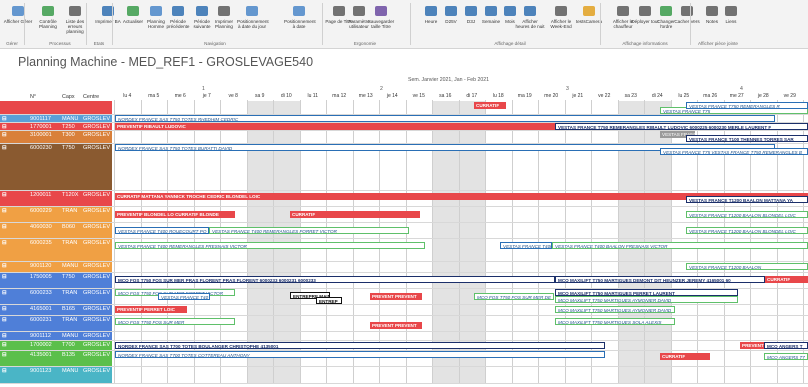 Image resolution: width=808 pixels, height=387 pixels. What do you see at coordinates (56, 323) in the screenshot?
I see `resource-label: ⊟ 6000231 TRAN GROSLEV` at bounding box center [56, 323].